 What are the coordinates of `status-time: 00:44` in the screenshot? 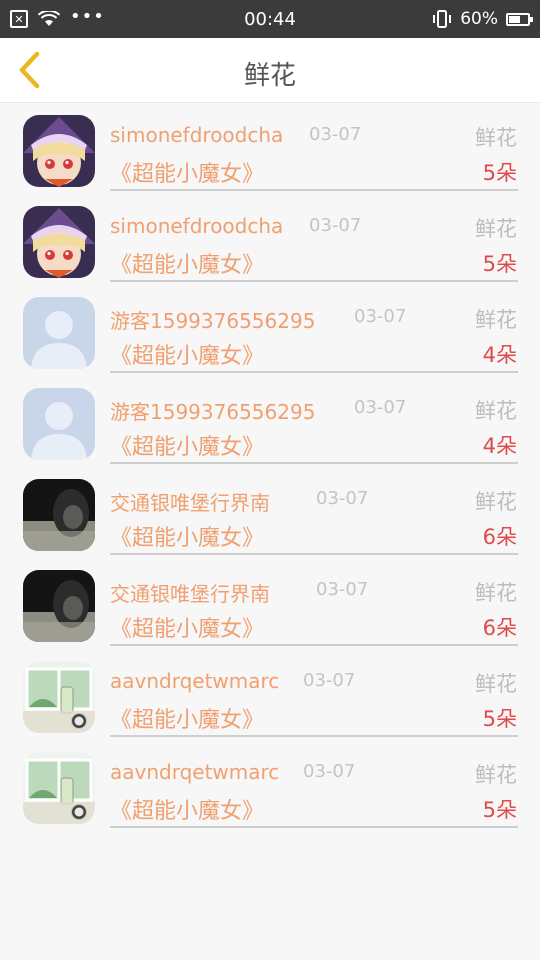 It's located at (270, 19).